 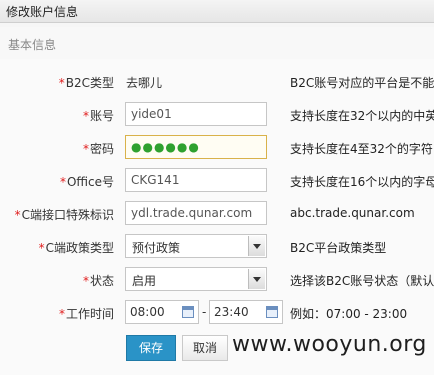 I want to click on b2c-type-value: 去哪儿, so click(x=144, y=83).